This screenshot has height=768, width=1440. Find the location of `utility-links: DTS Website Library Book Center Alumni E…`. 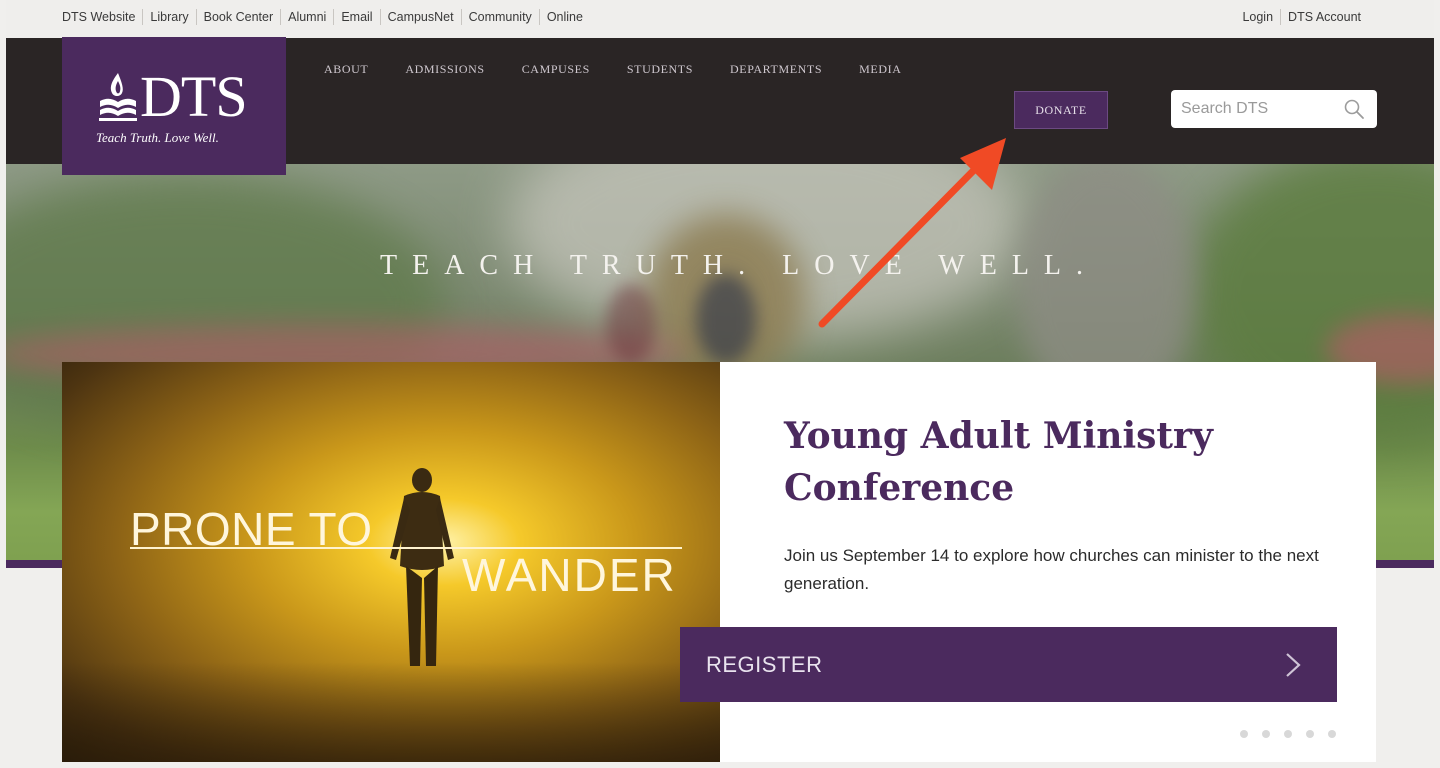

utility-links: DTS Website Library Book Center Alumni E… is located at coordinates (326, 17).